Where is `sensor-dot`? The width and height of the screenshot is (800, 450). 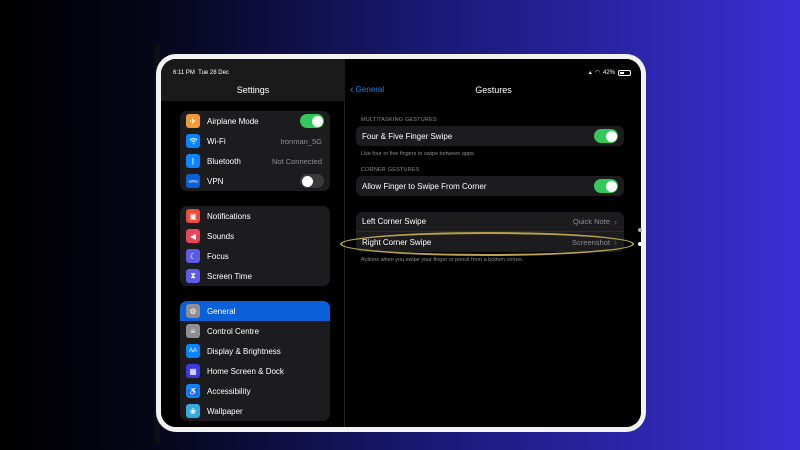 sensor-dot is located at coordinates (640, 244).